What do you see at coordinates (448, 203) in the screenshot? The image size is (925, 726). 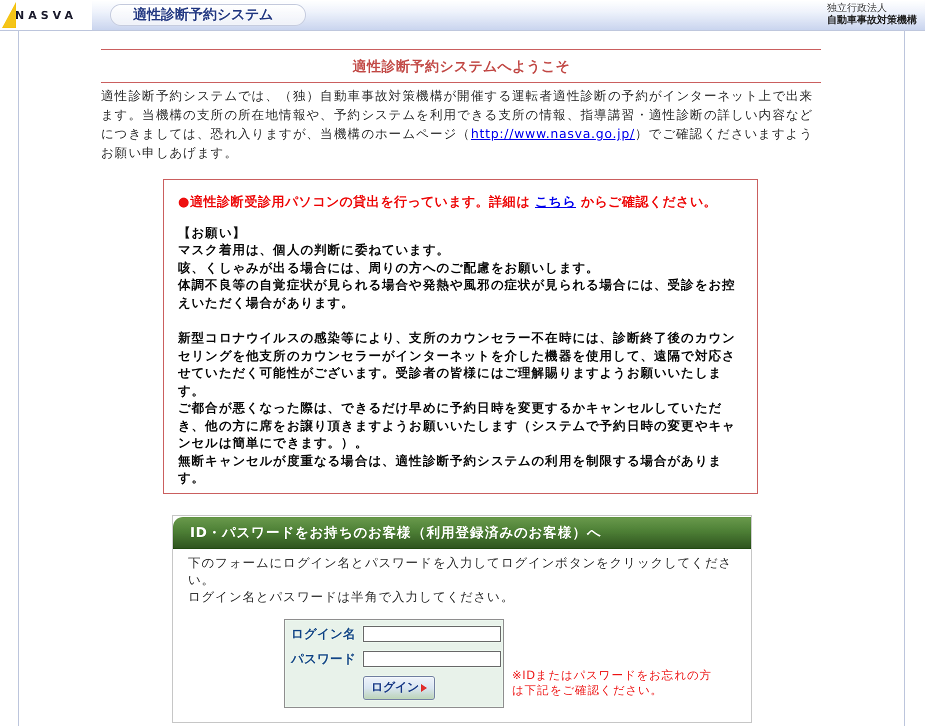 I see `alert-text: ●適性診断受診用パソコンの貸出を行っています。詳細は こちら からご確認ください。` at bounding box center [448, 203].